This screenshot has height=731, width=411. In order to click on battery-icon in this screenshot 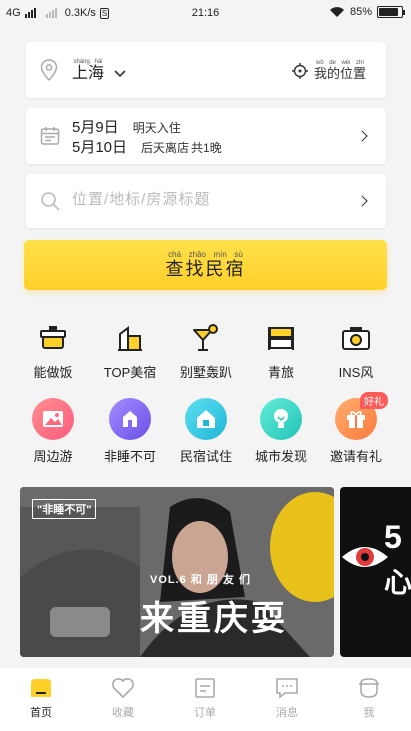, I will do `click(391, 12)`.